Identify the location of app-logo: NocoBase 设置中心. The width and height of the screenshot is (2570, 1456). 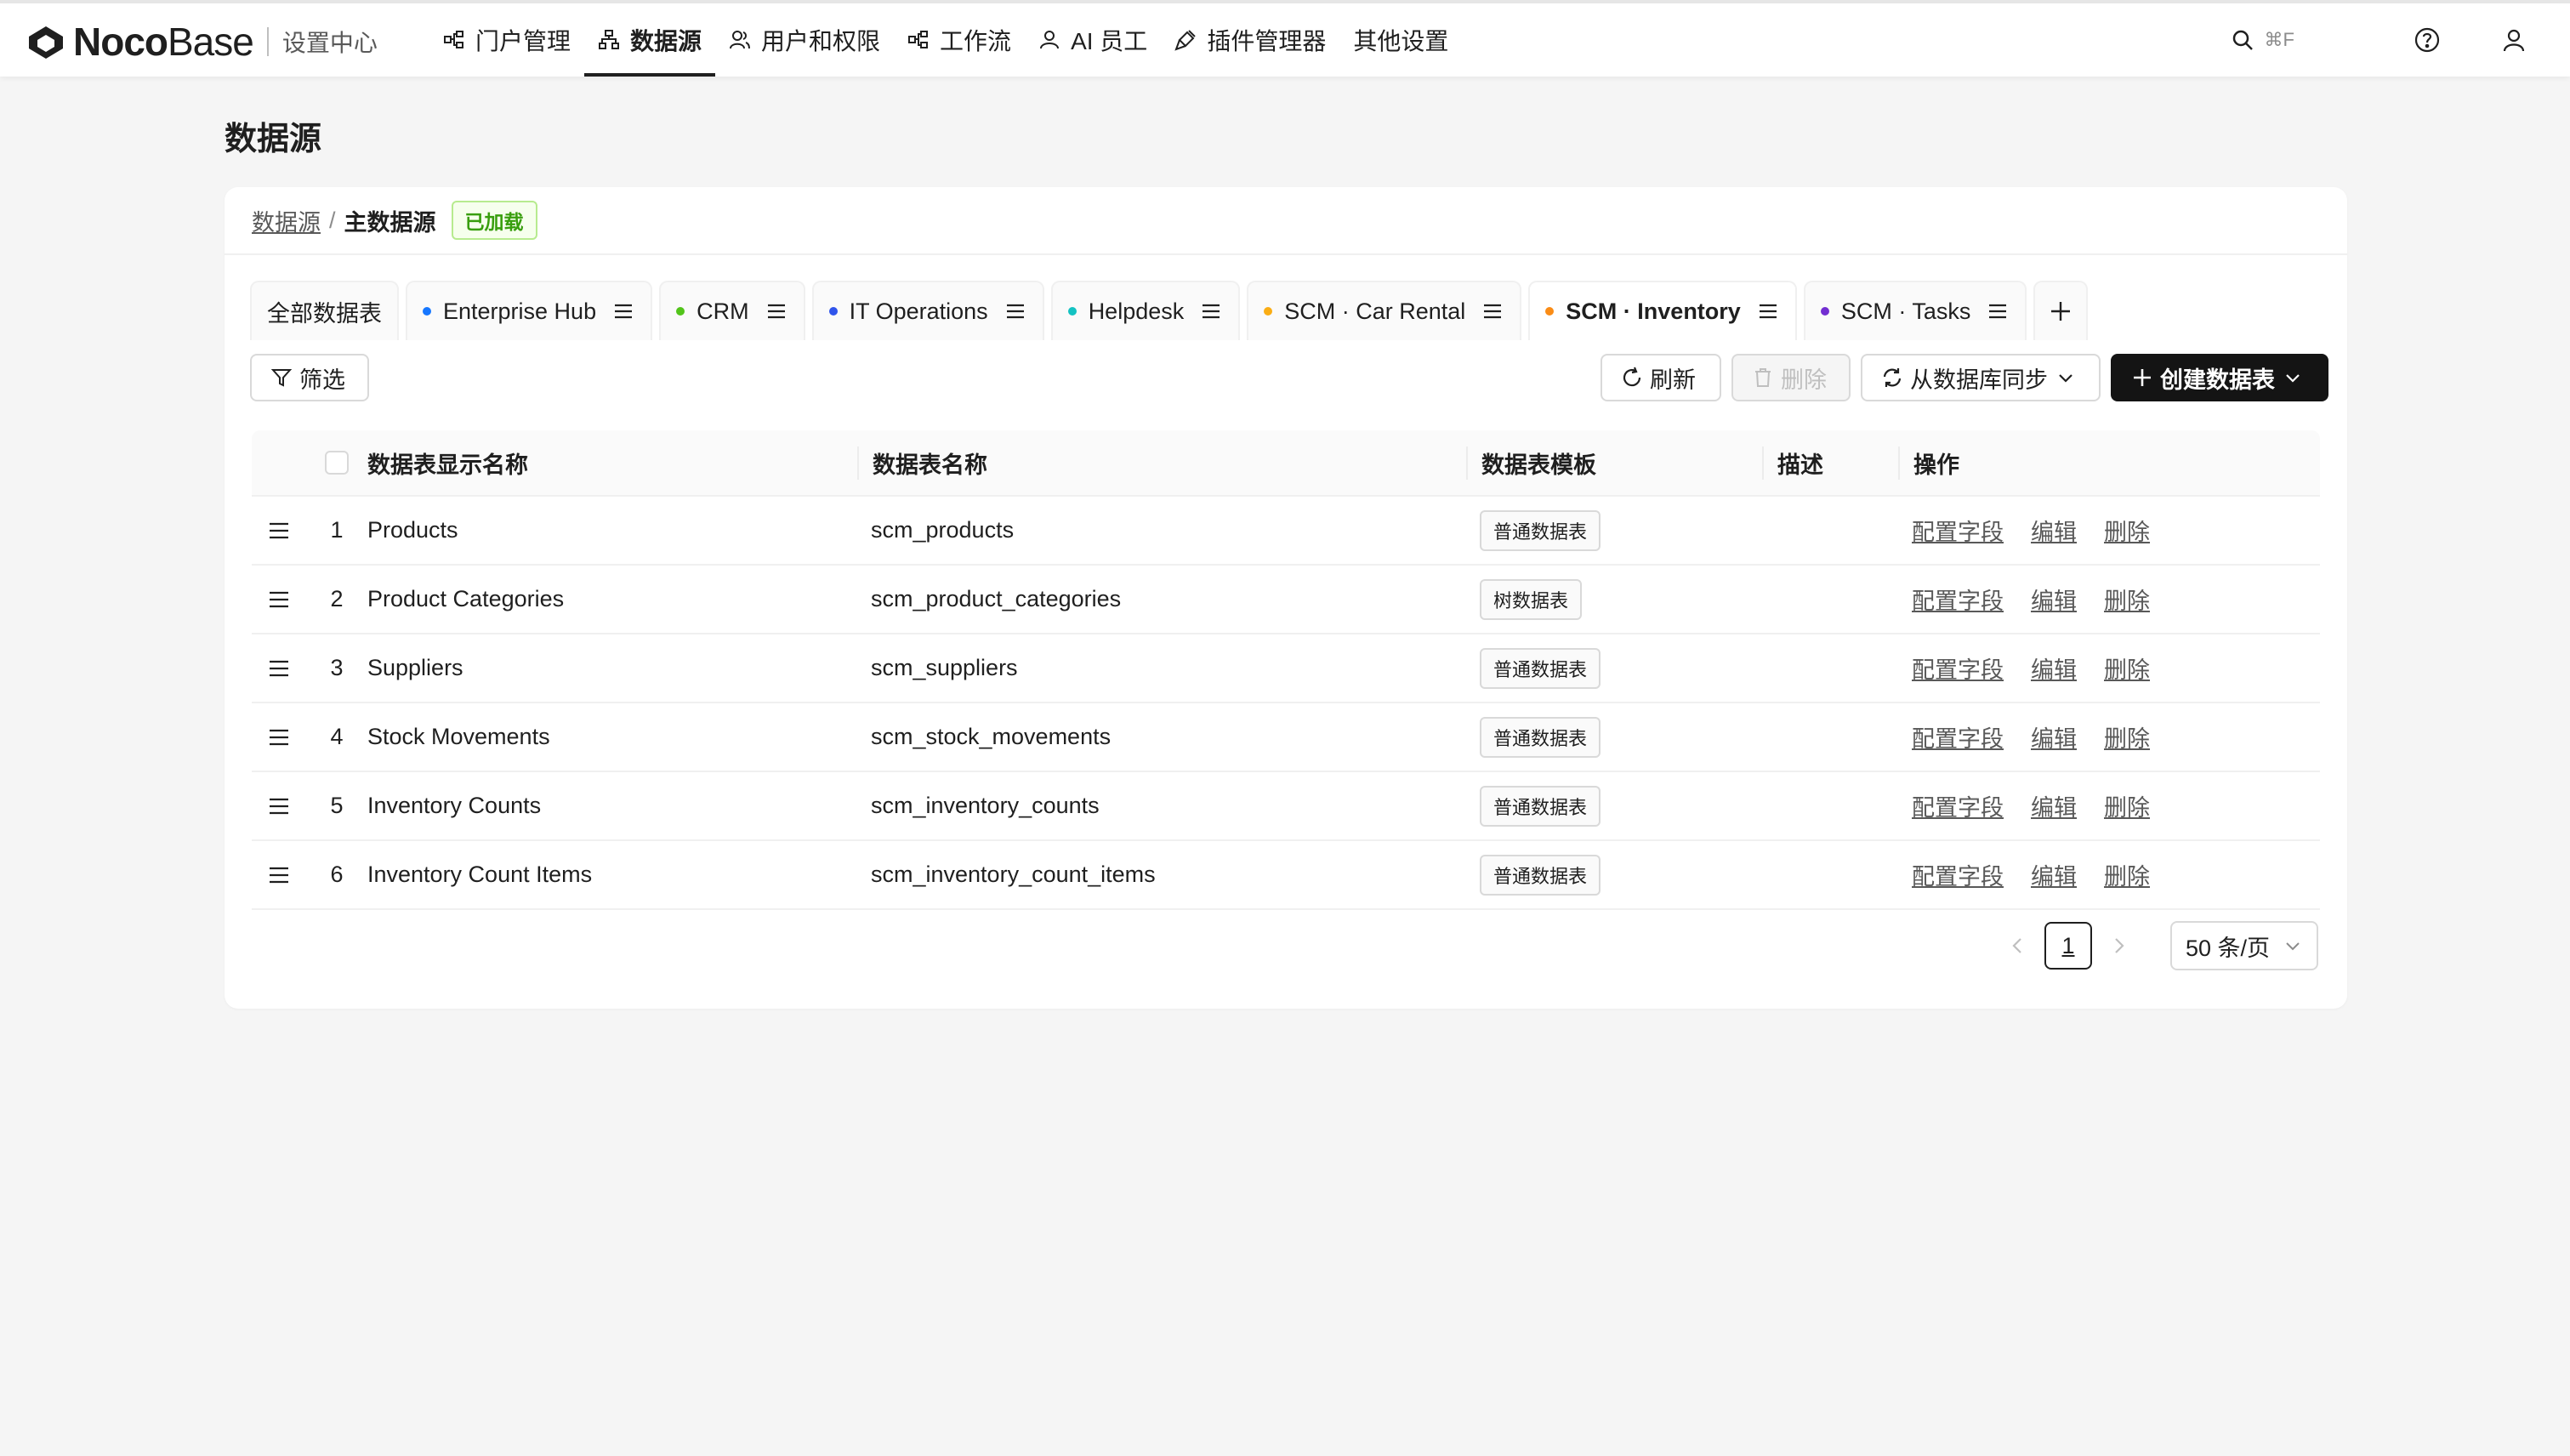
(202, 42).